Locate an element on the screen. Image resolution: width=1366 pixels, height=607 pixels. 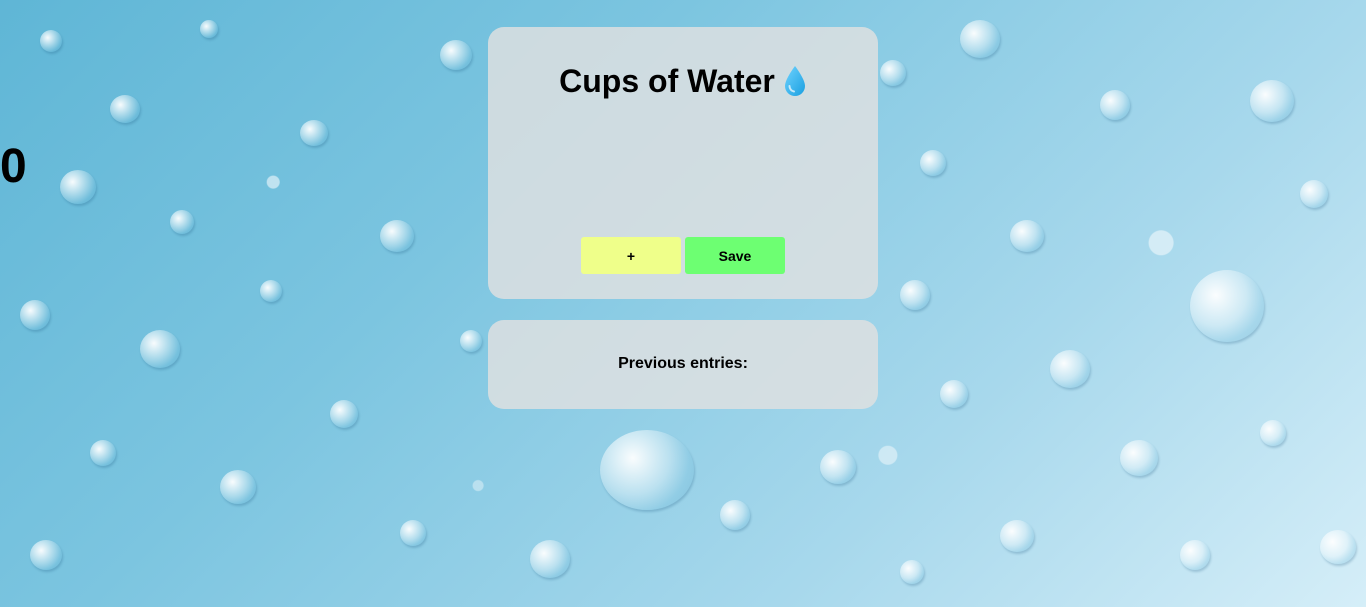
title-row: Cups of Water is located at coordinates (683, 81).